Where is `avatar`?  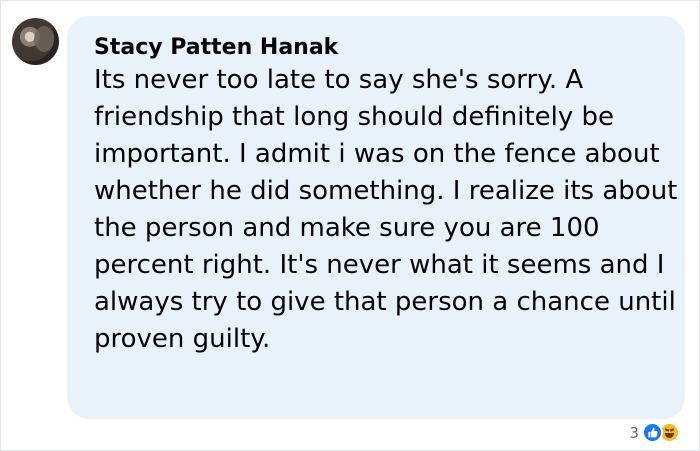 avatar is located at coordinates (35, 41).